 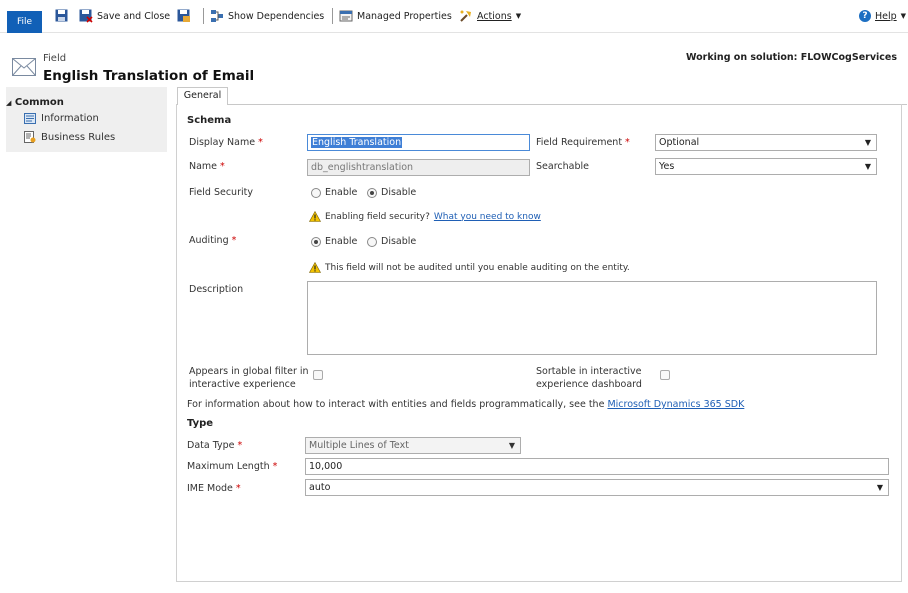 What do you see at coordinates (86, 16) in the screenshot?
I see `save-close-icon` at bounding box center [86, 16].